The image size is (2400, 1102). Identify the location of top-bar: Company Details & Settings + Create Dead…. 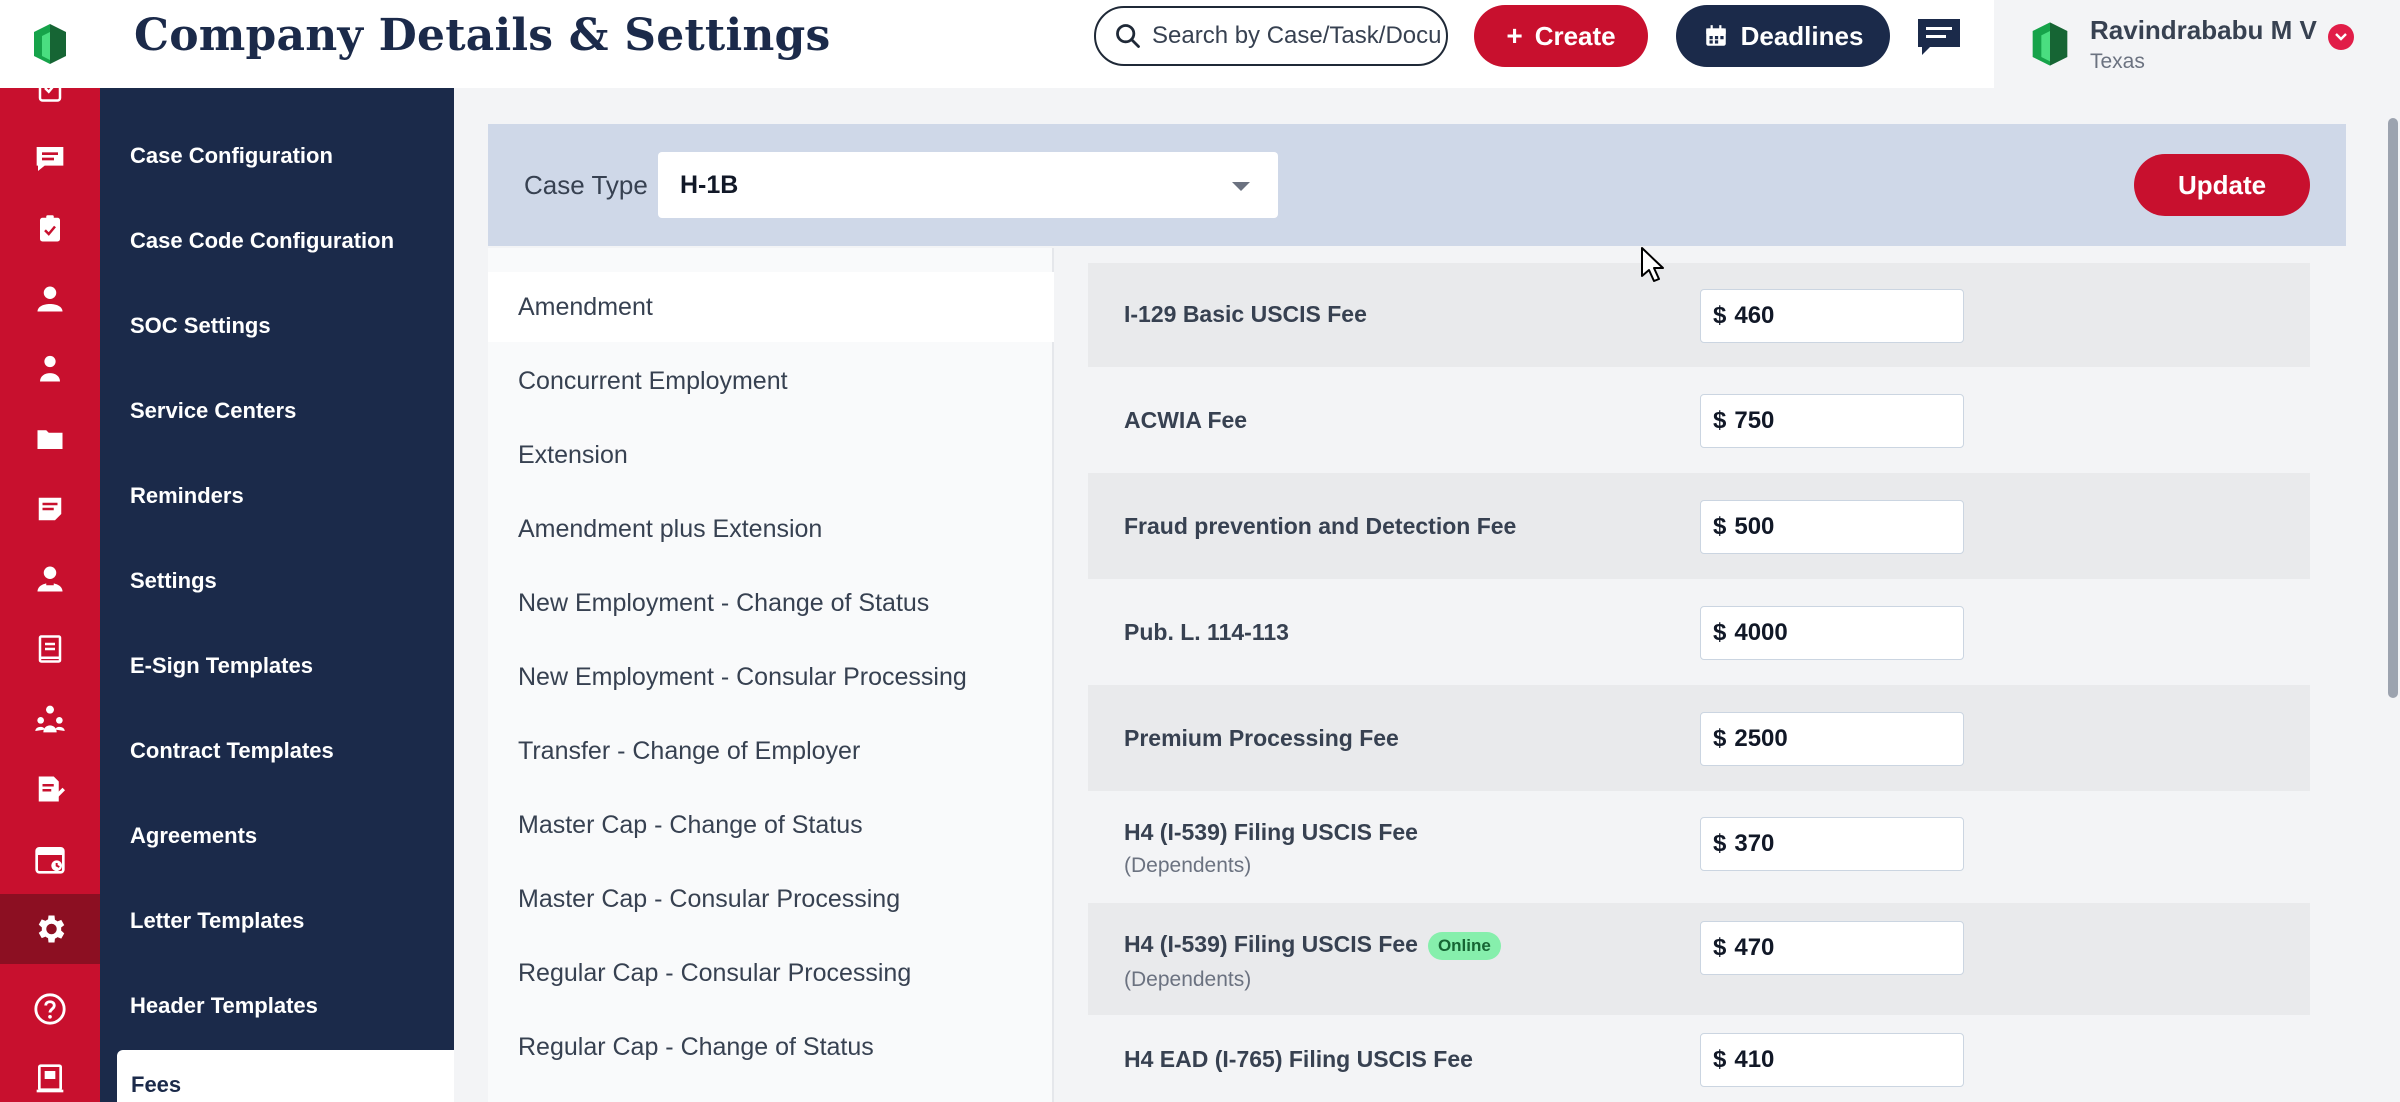
(1200, 44).